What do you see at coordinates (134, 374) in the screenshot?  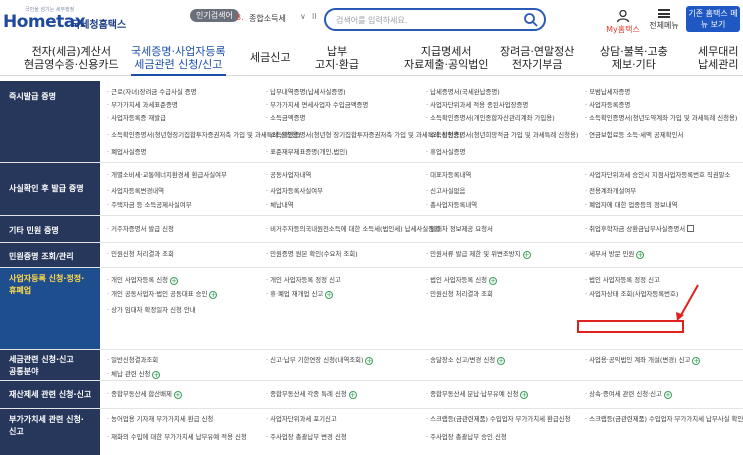 I see `menu-link: 체납 관련 신청+` at bounding box center [134, 374].